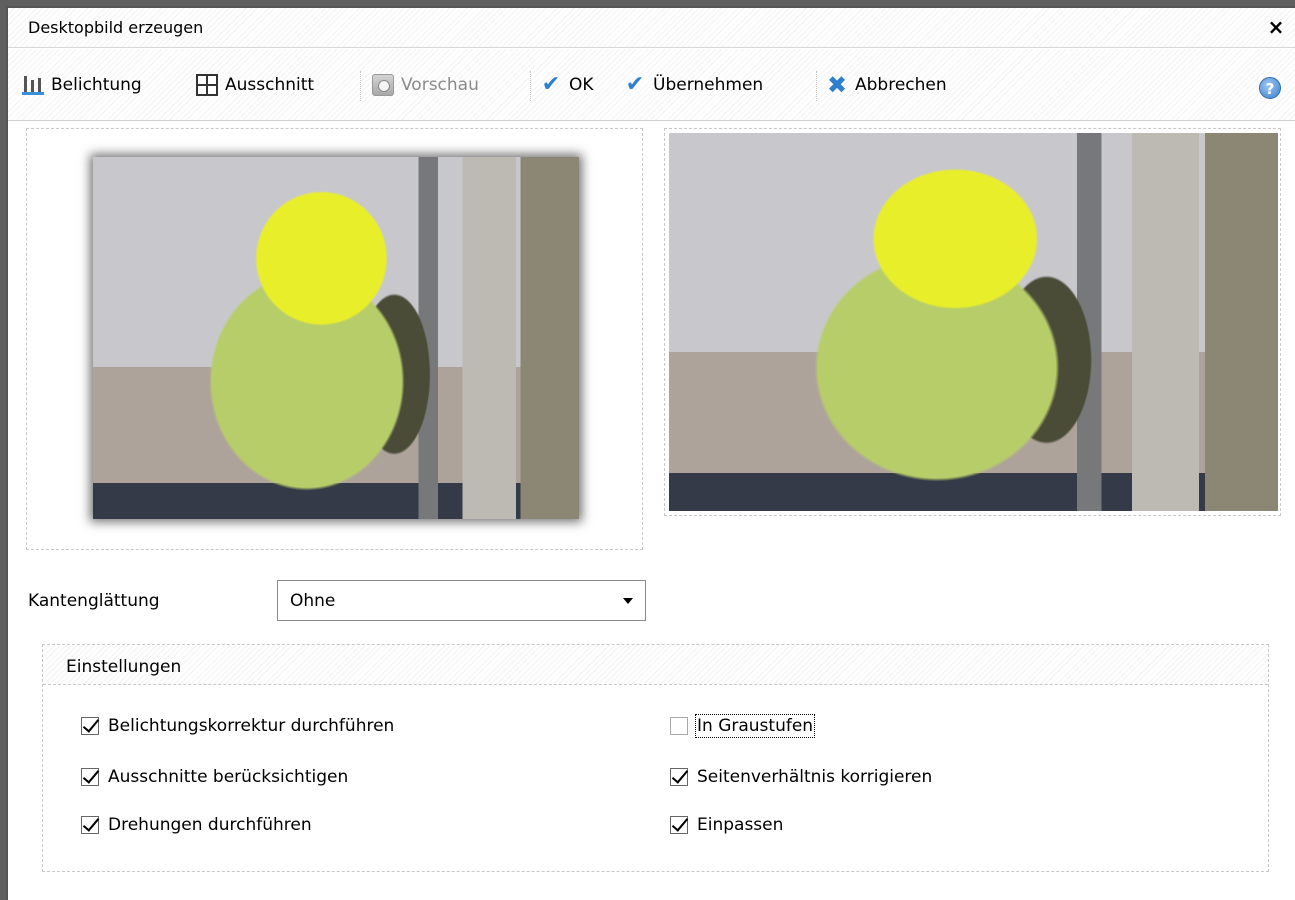 The width and height of the screenshot is (1295, 900). Describe the element at coordinates (755, 726) in the screenshot. I see `graustufen-label: In Graustufen` at that location.